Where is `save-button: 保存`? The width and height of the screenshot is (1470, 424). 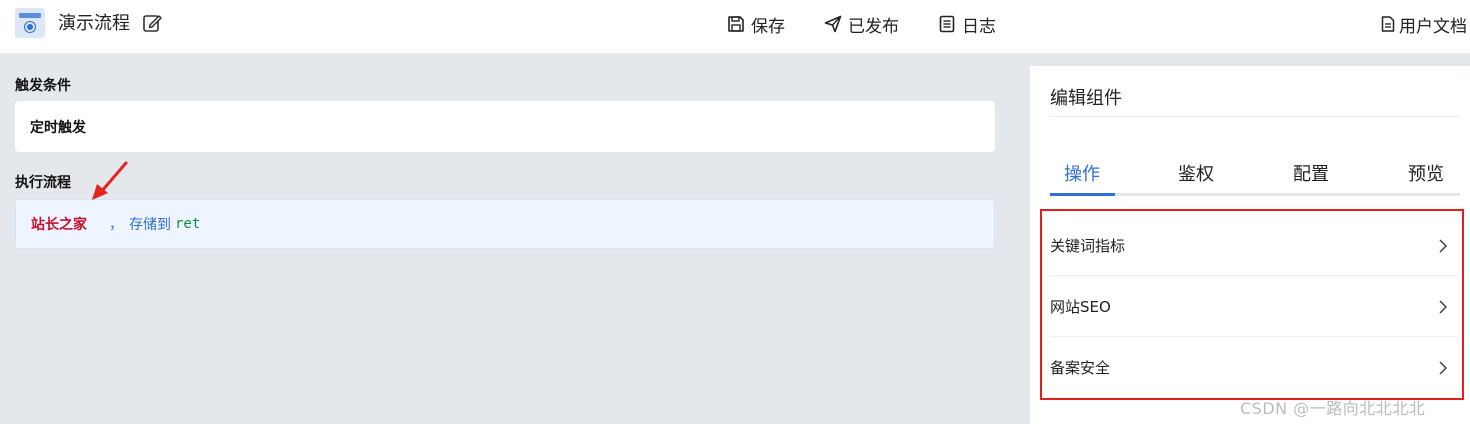
save-button: 保存 is located at coordinates (756, 24).